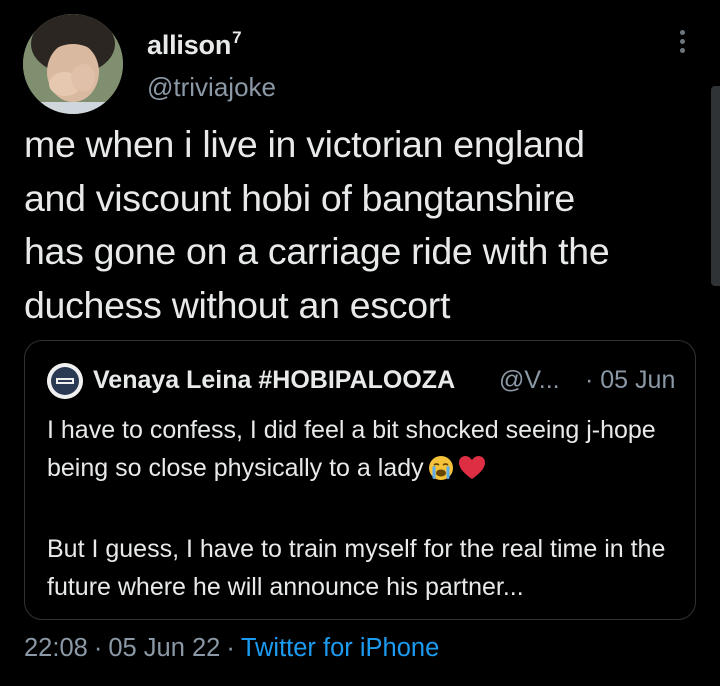 The height and width of the screenshot is (686, 720). What do you see at coordinates (211, 87) in the screenshot?
I see `author-handle: @triviajoke` at bounding box center [211, 87].